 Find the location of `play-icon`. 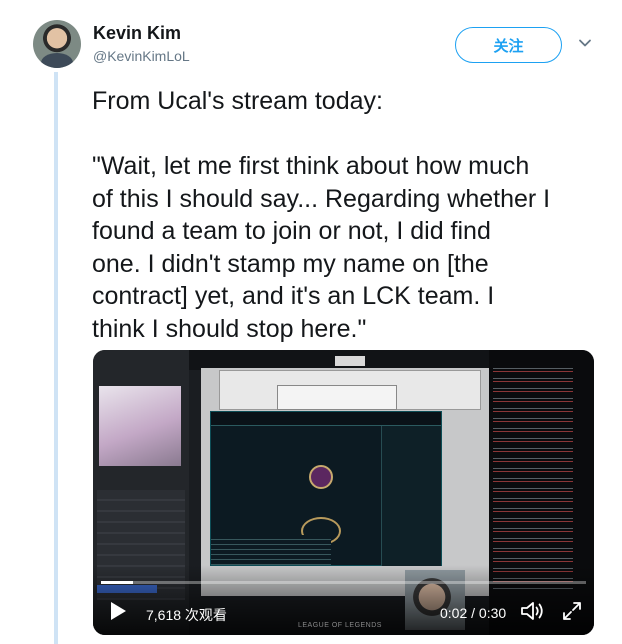

play-icon is located at coordinates (118, 611).